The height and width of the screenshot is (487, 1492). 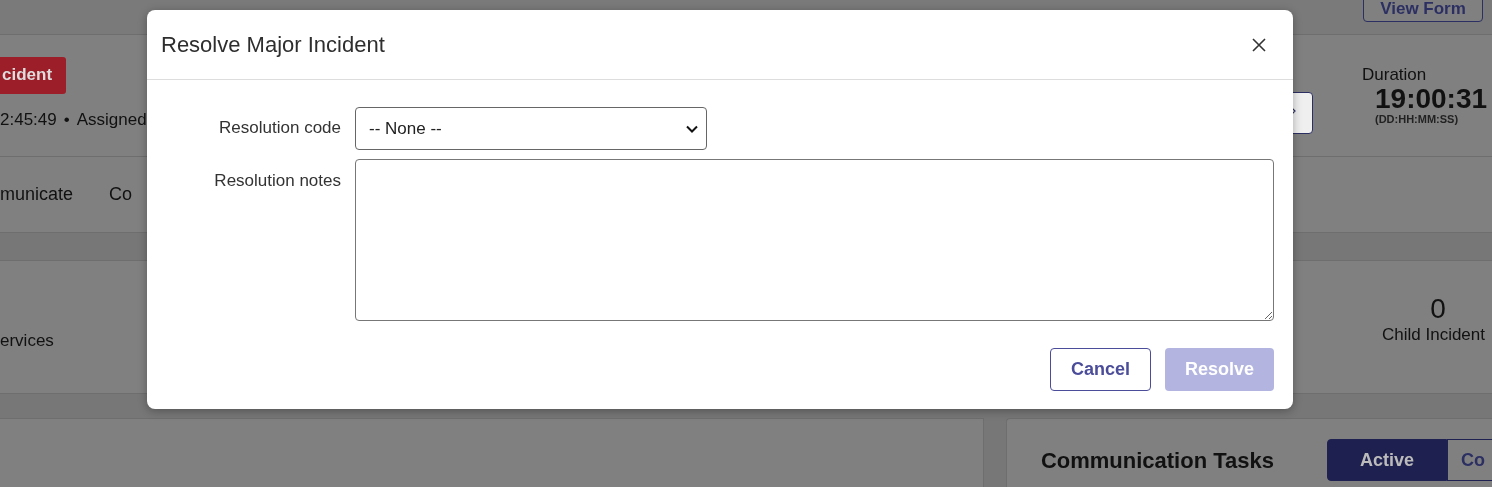 What do you see at coordinates (1157, 461) in the screenshot?
I see `card-title: Communication Tasks` at bounding box center [1157, 461].